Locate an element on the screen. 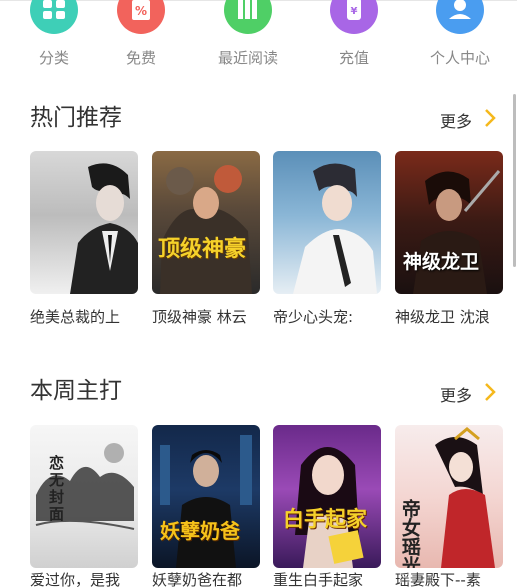 This screenshot has height=588, width=517. weekly-more-link: 更多 is located at coordinates (468, 394).